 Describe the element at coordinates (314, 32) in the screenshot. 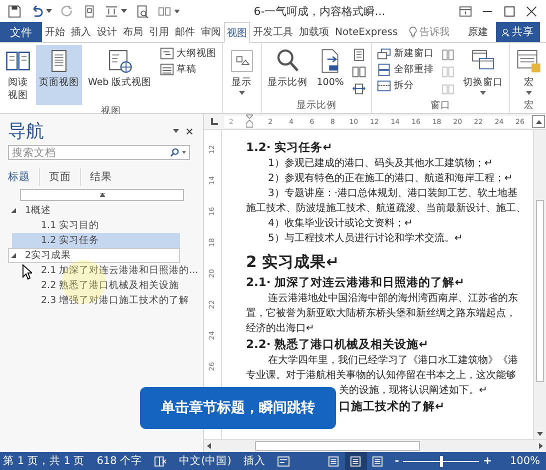

I see `ribbon-tab: 加载项` at that location.